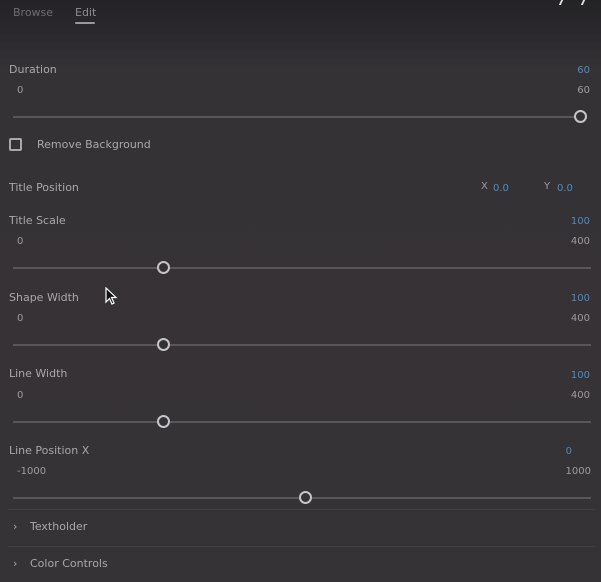 This screenshot has height=582, width=601. What do you see at coordinates (32, 471) in the screenshot?
I see `line-position-x-min: -1000` at bounding box center [32, 471].